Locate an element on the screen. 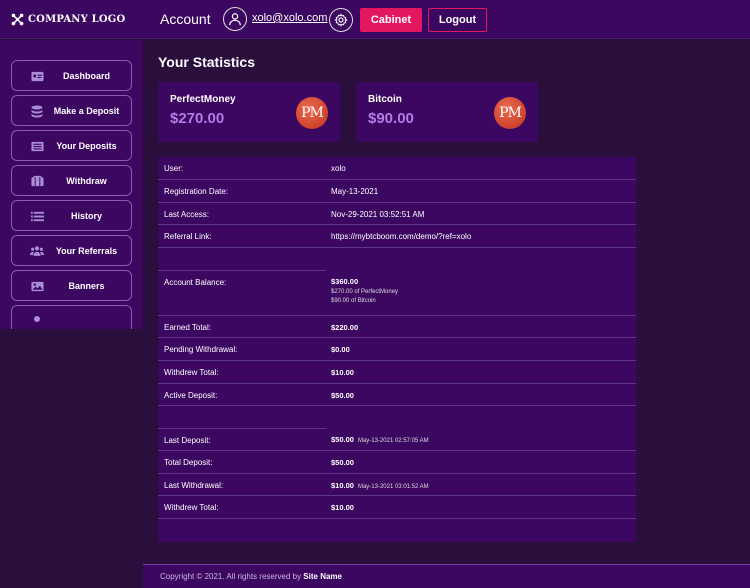 The height and width of the screenshot is (588, 750). sidebar-item-dashboard: Dashboard is located at coordinates (71, 75).